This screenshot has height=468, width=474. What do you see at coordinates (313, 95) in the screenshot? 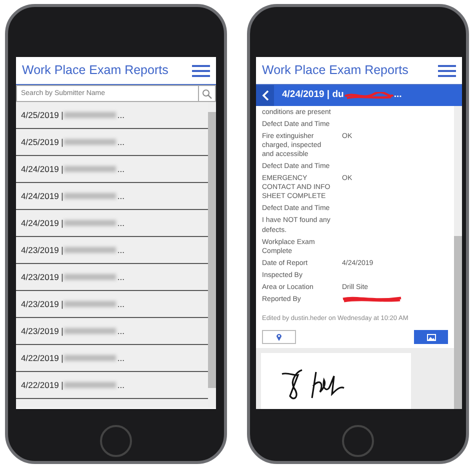
I see `report-heading: 4/24/2019 | du` at bounding box center [313, 95].